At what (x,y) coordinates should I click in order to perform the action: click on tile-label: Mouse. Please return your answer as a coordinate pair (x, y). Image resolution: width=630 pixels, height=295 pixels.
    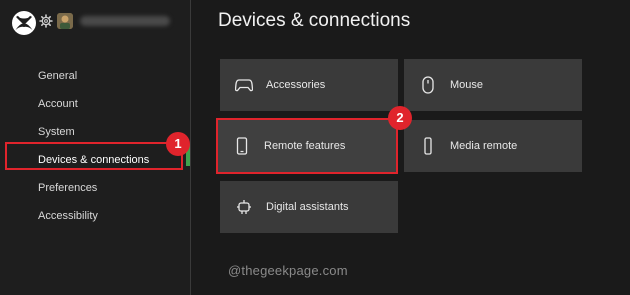
    Looking at the image, I should click on (467, 85).